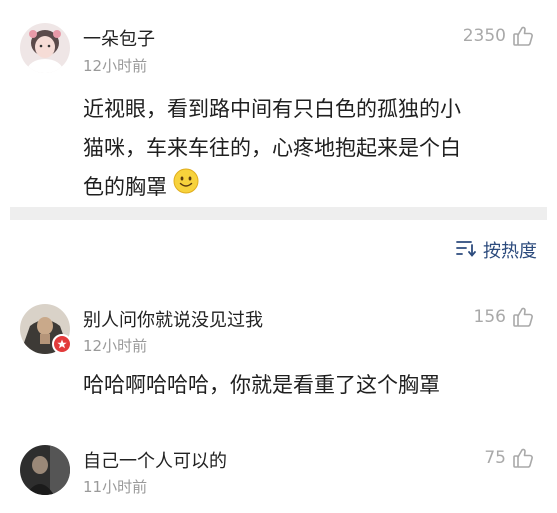 This screenshot has height=513, width=557. Describe the element at coordinates (489, 317) in the screenshot. I see `like-count: 156` at that location.